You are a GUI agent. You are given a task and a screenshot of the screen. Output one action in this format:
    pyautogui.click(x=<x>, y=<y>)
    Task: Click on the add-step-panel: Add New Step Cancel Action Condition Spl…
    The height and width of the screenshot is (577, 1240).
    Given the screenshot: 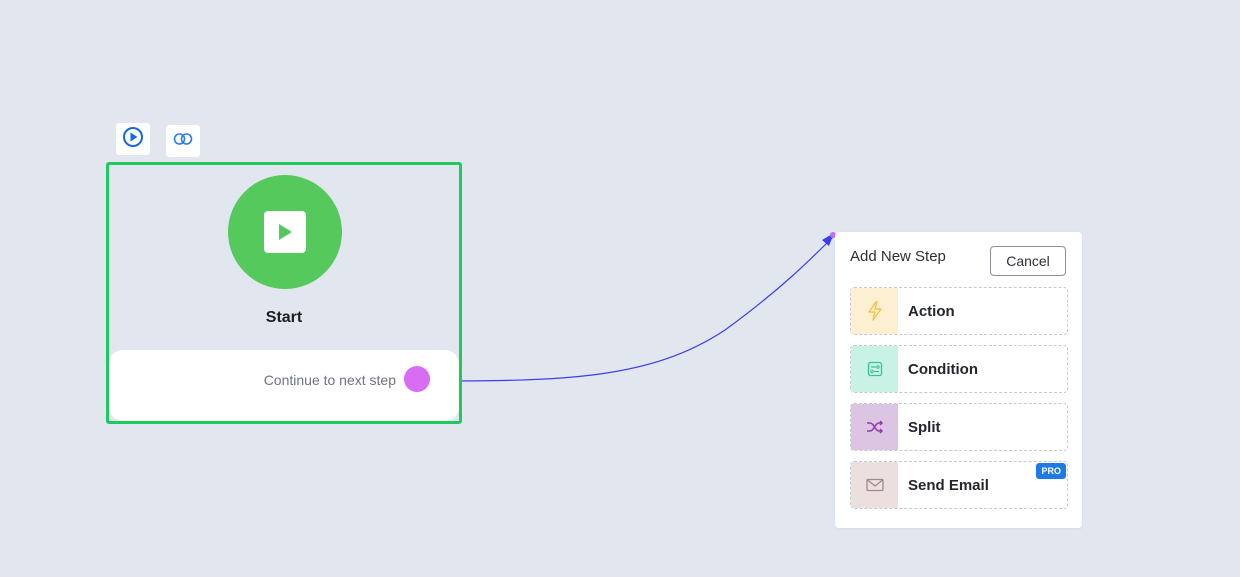 What is the action you would take?
    pyautogui.click(x=958, y=380)
    